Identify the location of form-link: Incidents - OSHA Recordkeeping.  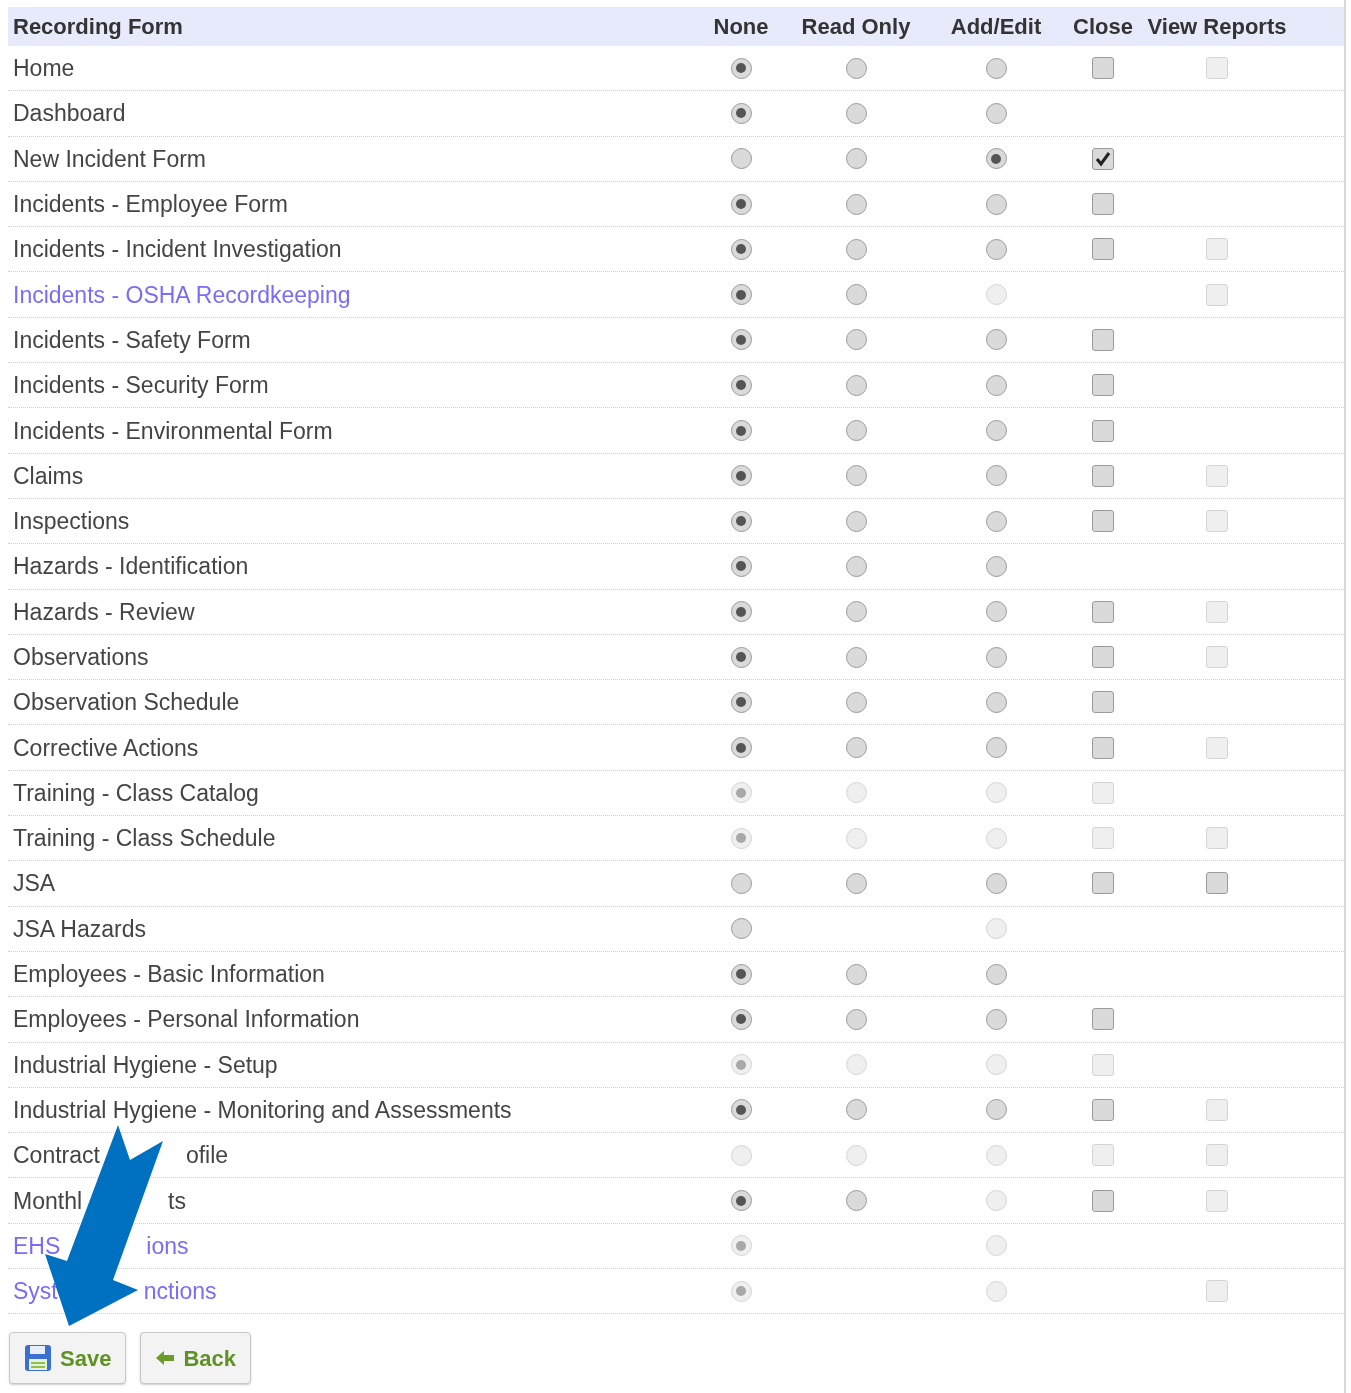
(182, 294).